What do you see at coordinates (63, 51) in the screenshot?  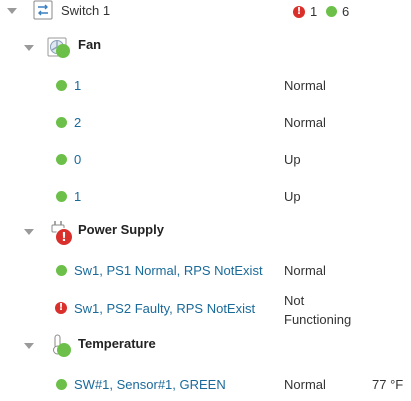 I see `fan-status-icon` at bounding box center [63, 51].